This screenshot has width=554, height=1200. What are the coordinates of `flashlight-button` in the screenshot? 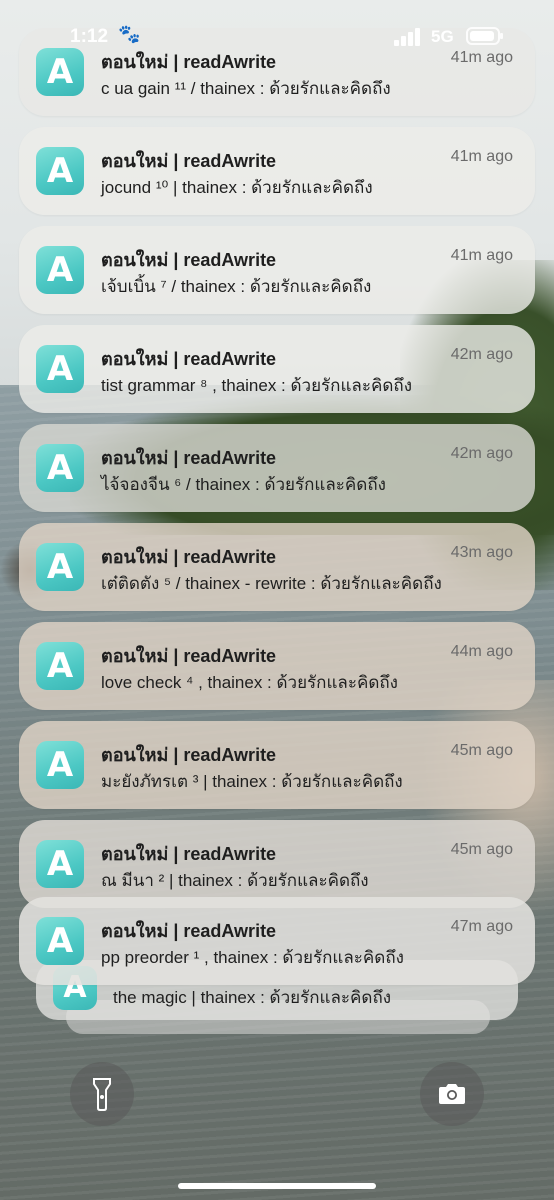 It's located at (102, 1094).